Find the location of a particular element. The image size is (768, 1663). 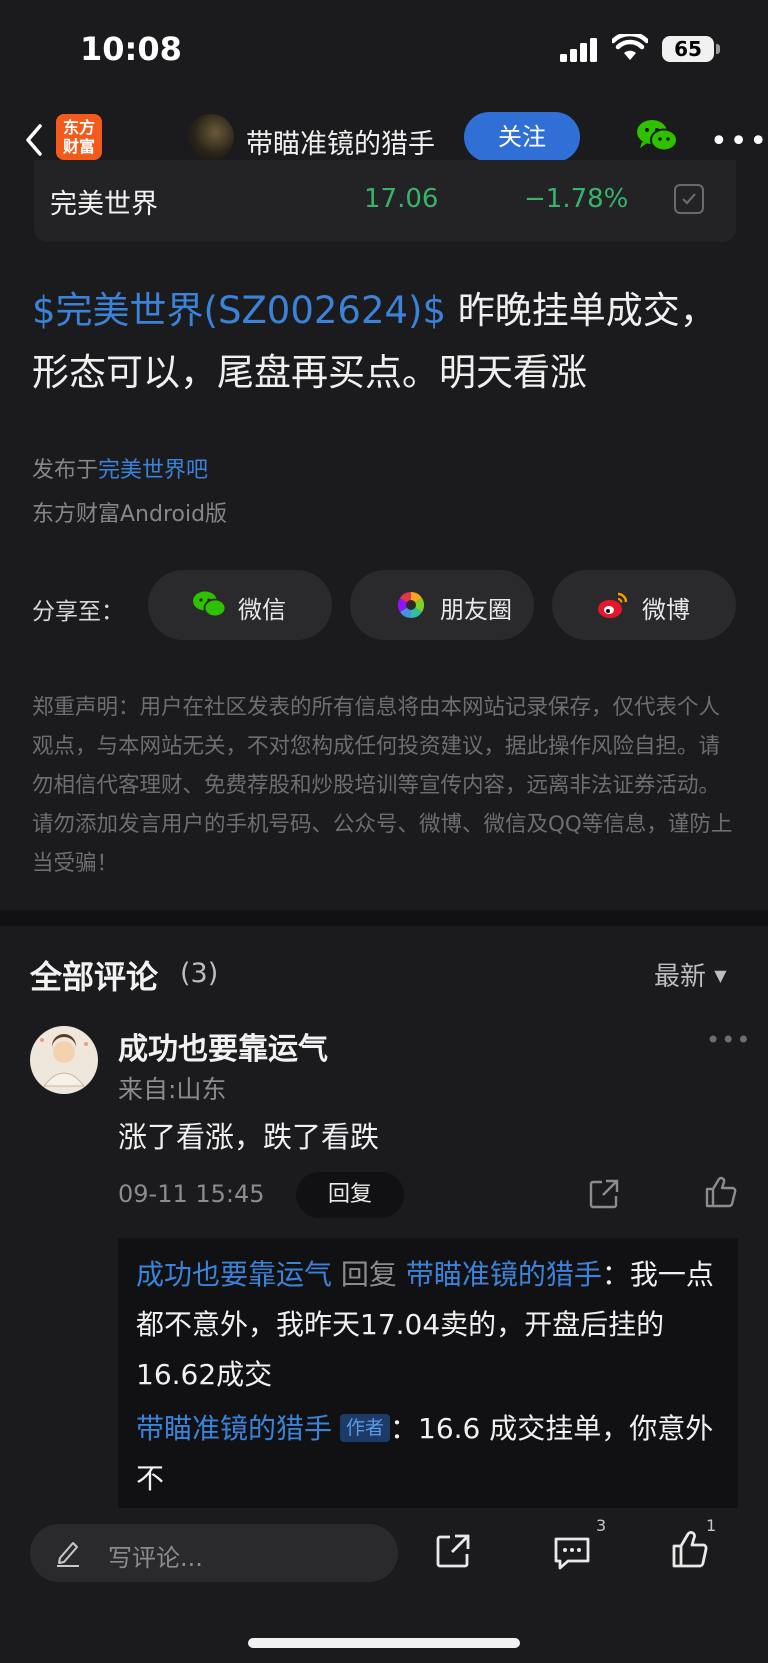

status-bar: 10:08 65 is located at coordinates (384, 50).